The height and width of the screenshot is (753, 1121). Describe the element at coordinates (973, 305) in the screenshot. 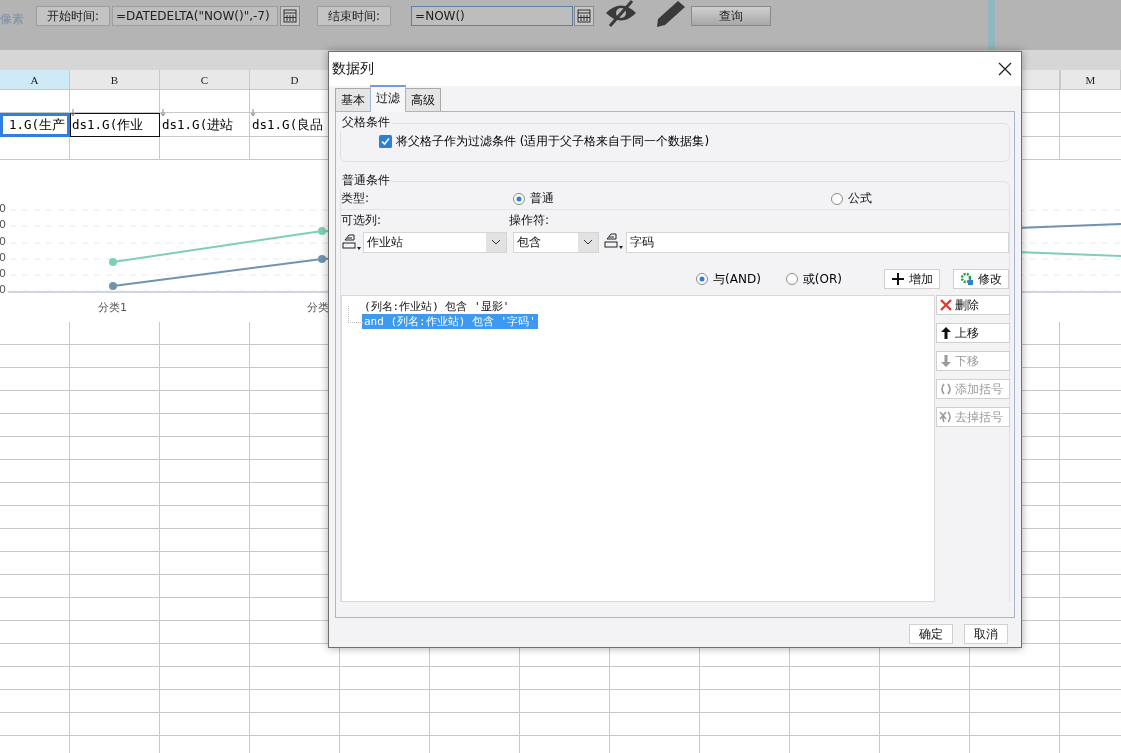

I see `delete-button: 删除` at that location.